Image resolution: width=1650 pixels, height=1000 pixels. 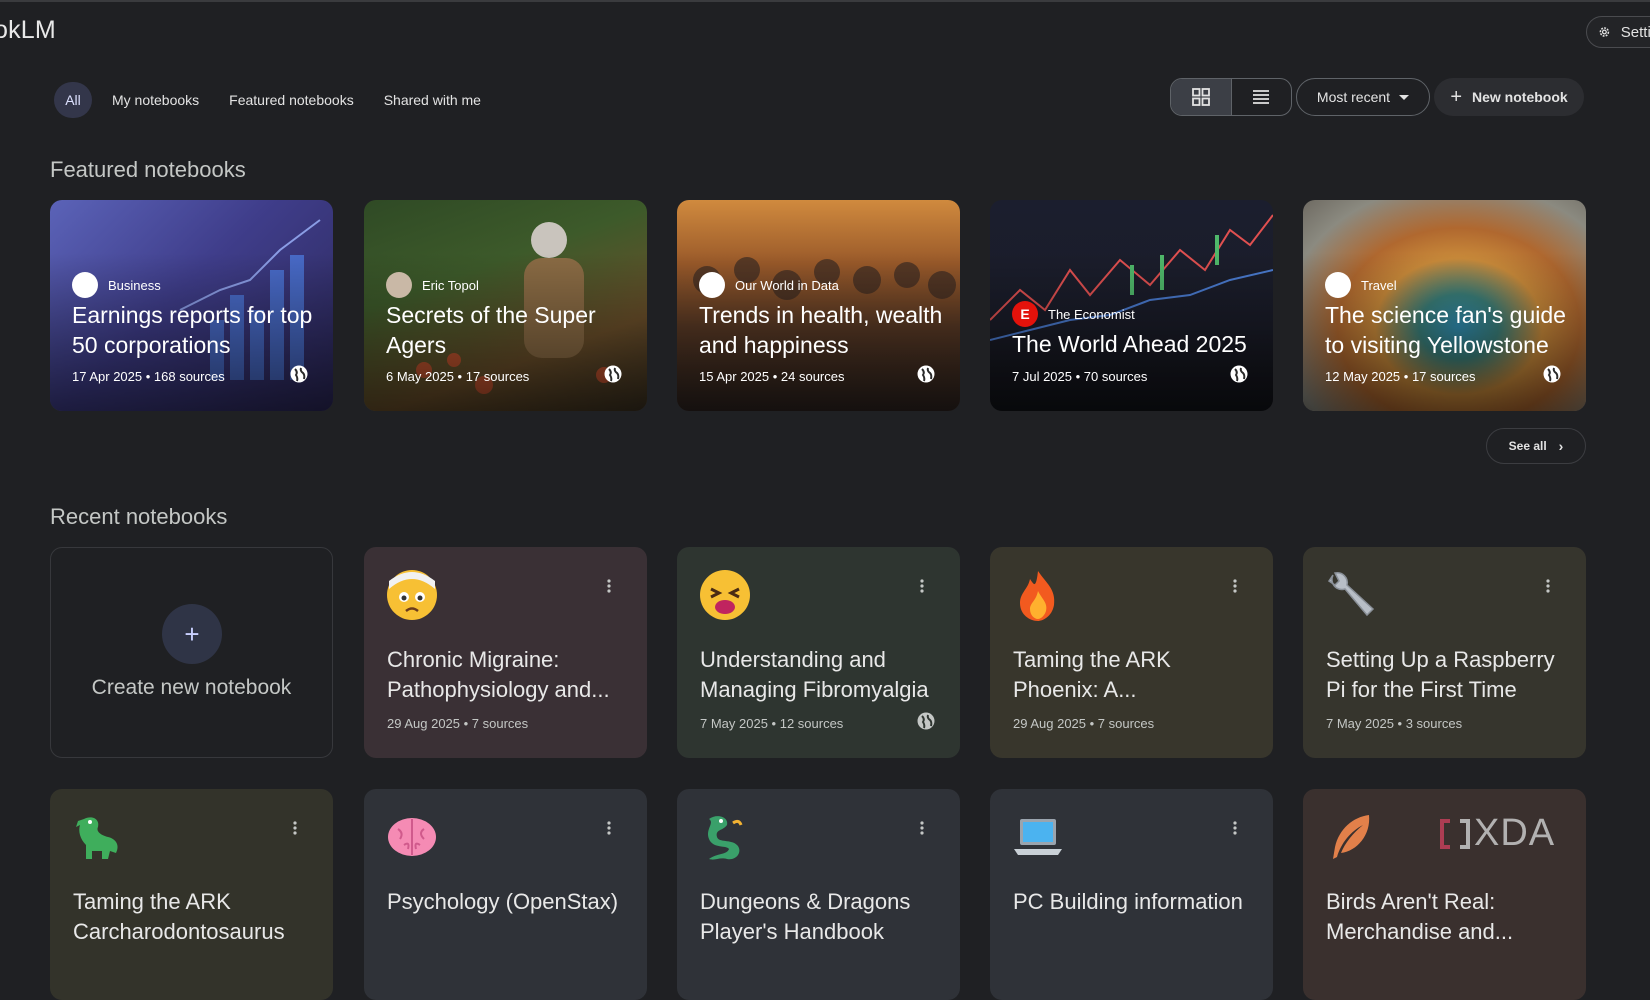 What do you see at coordinates (1038, 837) in the screenshot?
I see `laptop-icon` at bounding box center [1038, 837].